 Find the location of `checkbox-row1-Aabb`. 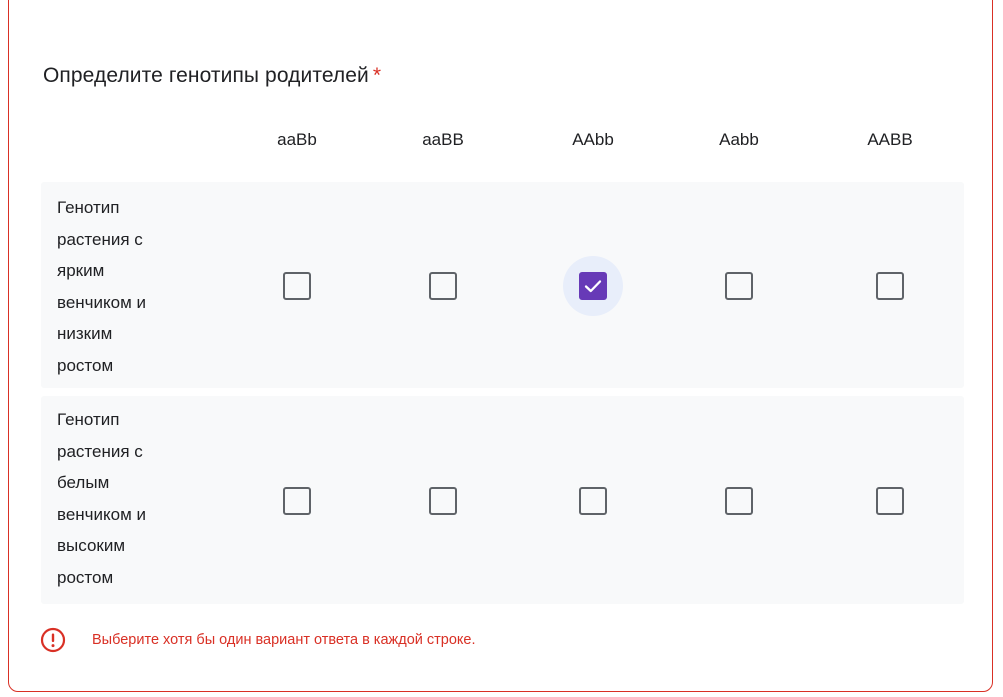

checkbox-row1-Aabb is located at coordinates (739, 286).